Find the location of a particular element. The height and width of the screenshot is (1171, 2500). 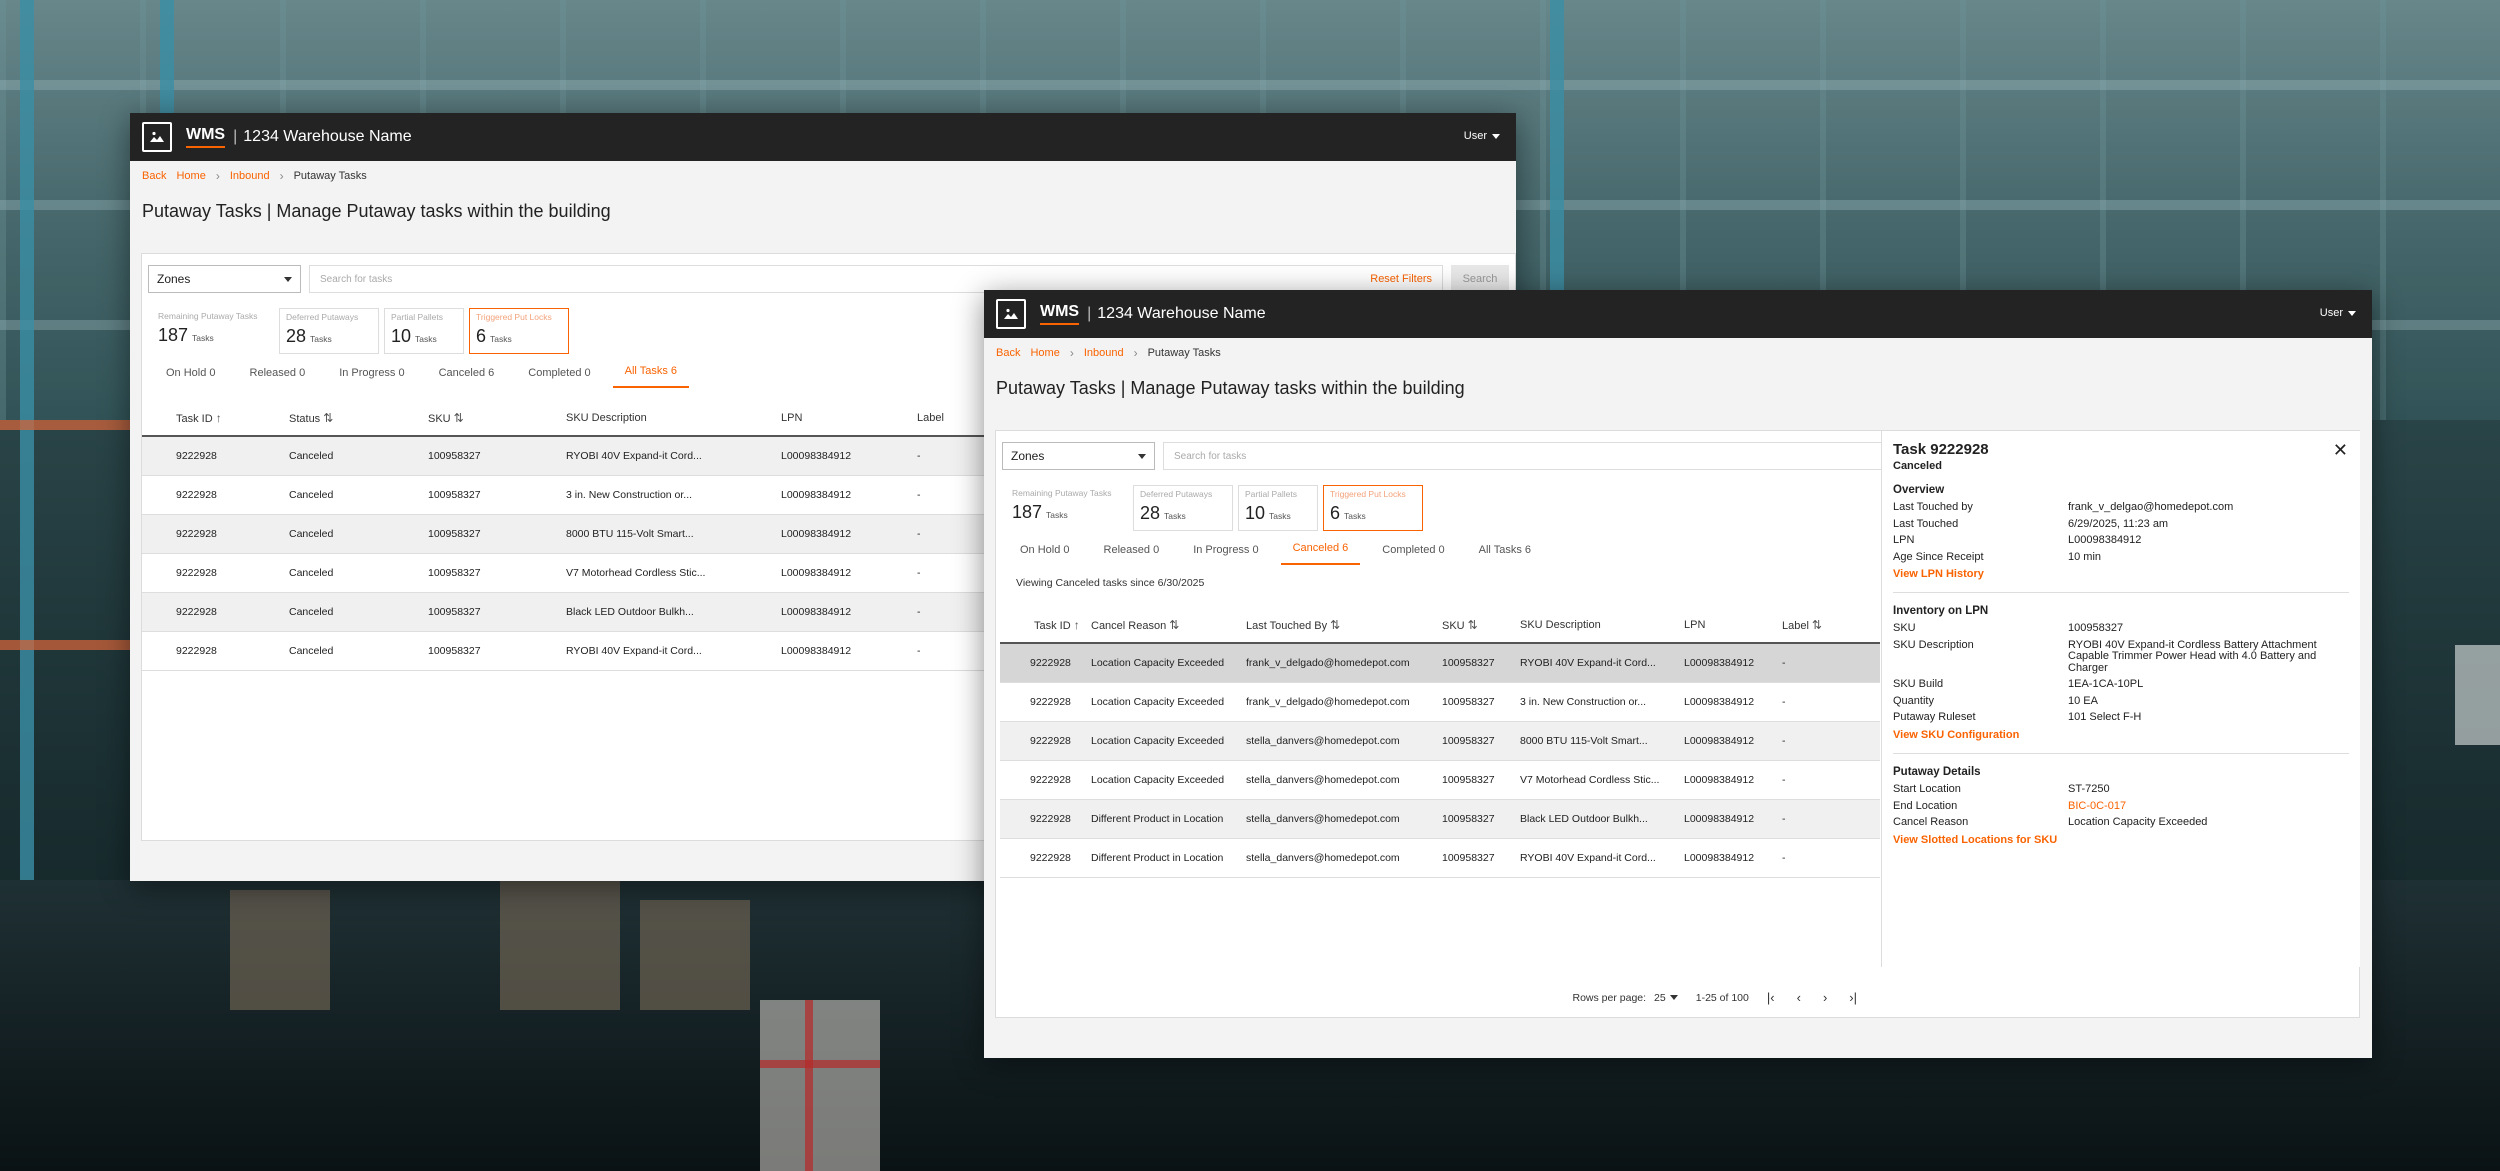

col-label: SKU Description is located at coordinates (606, 417).